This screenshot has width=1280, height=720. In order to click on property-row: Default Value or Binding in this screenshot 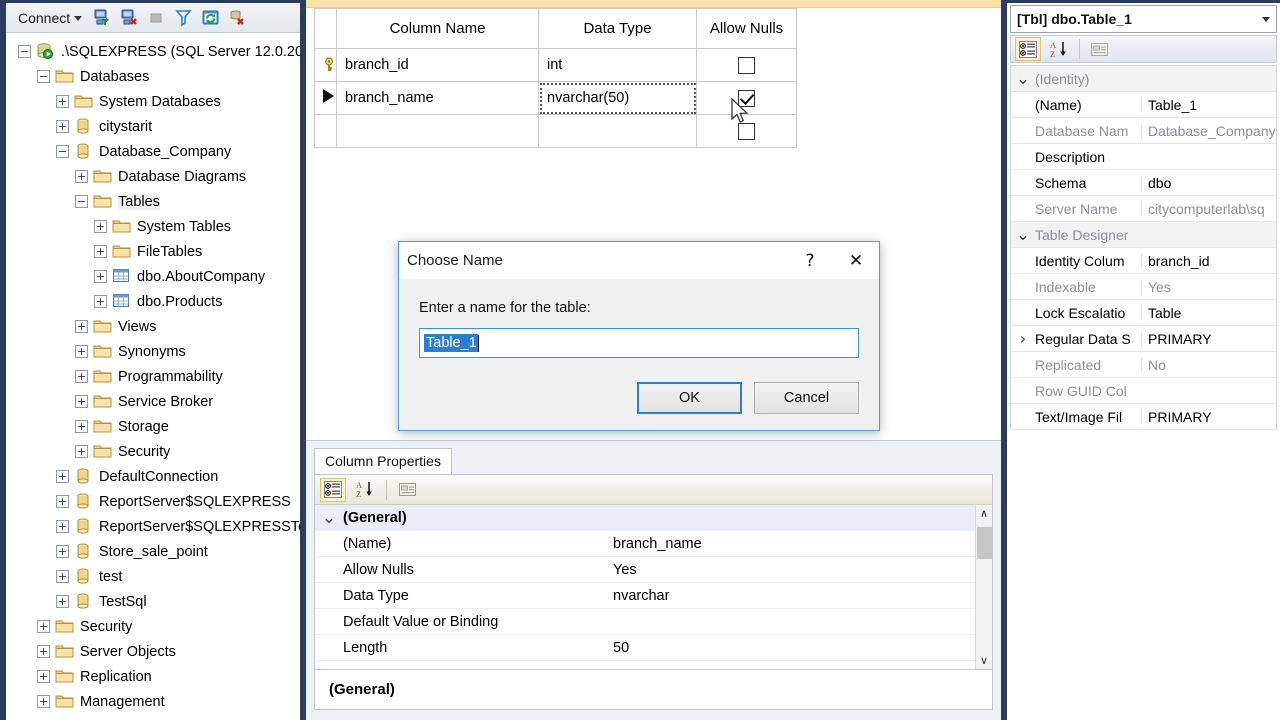, I will do `click(653, 622)`.